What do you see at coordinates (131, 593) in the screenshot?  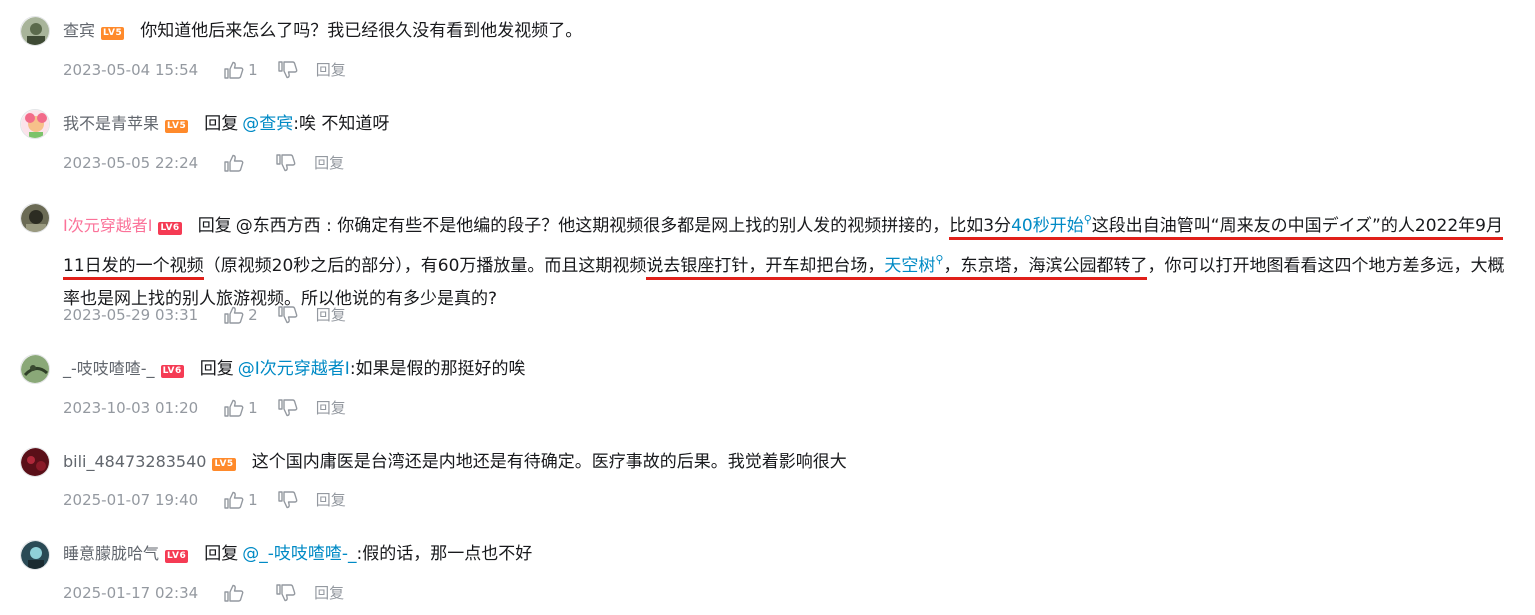 I see `timestamp: 2025-01-17 02:34` at bounding box center [131, 593].